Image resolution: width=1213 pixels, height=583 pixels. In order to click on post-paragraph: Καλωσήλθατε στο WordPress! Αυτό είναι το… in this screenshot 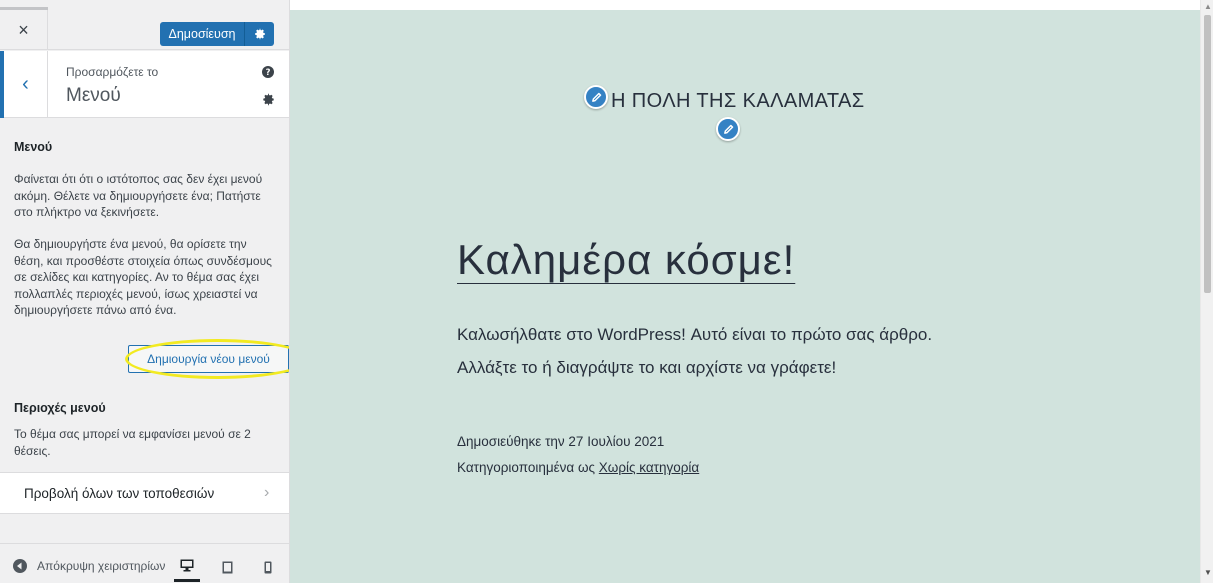, I will do `click(695, 334)`.